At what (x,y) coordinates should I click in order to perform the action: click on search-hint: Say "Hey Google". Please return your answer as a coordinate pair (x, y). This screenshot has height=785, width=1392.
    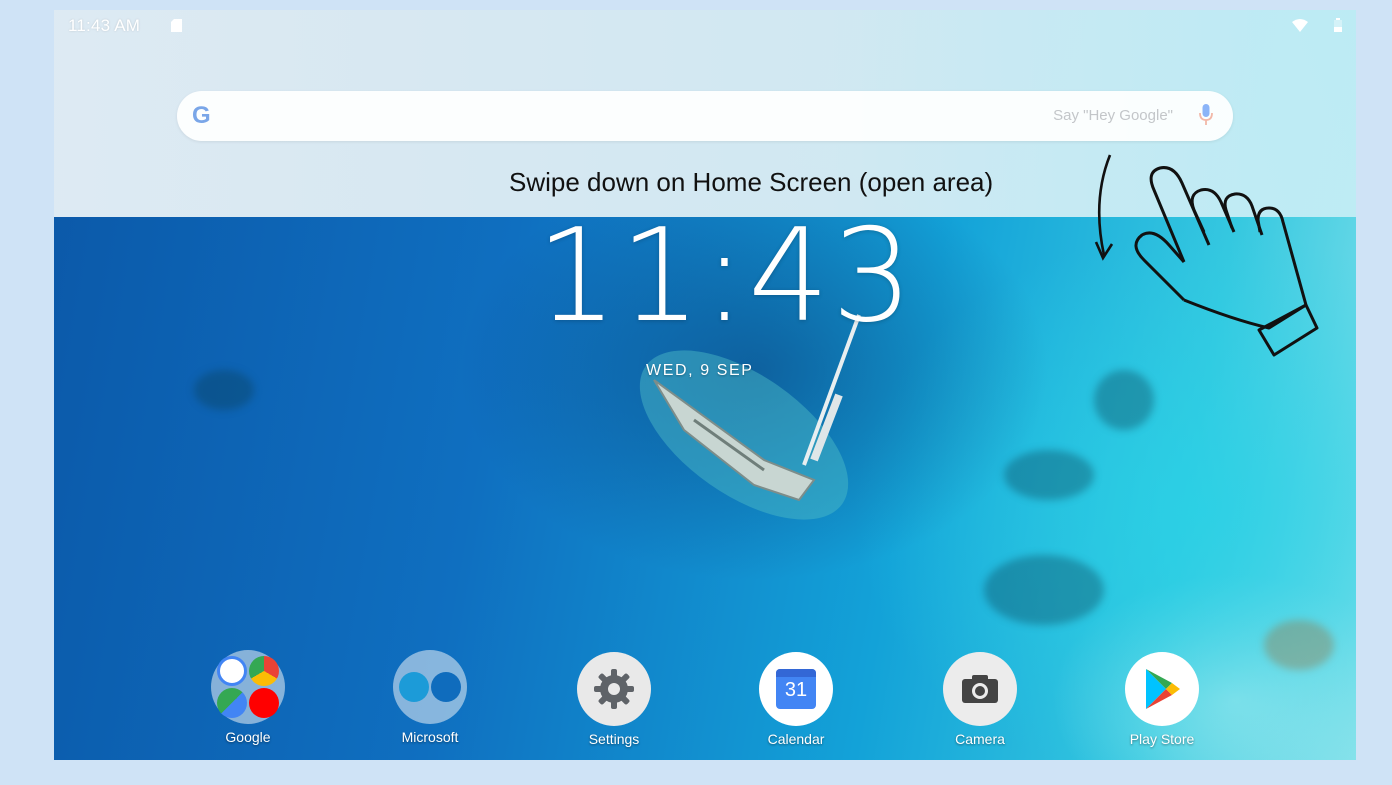
    Looking at the image, I should click on (1113, 115).